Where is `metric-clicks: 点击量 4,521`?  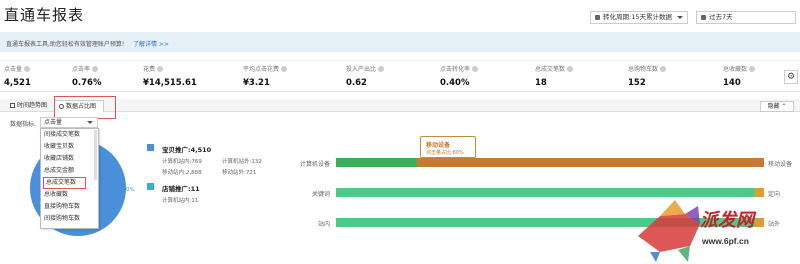
metric-clicks: 点击量 4,521 is located at coordinates (17, 76).